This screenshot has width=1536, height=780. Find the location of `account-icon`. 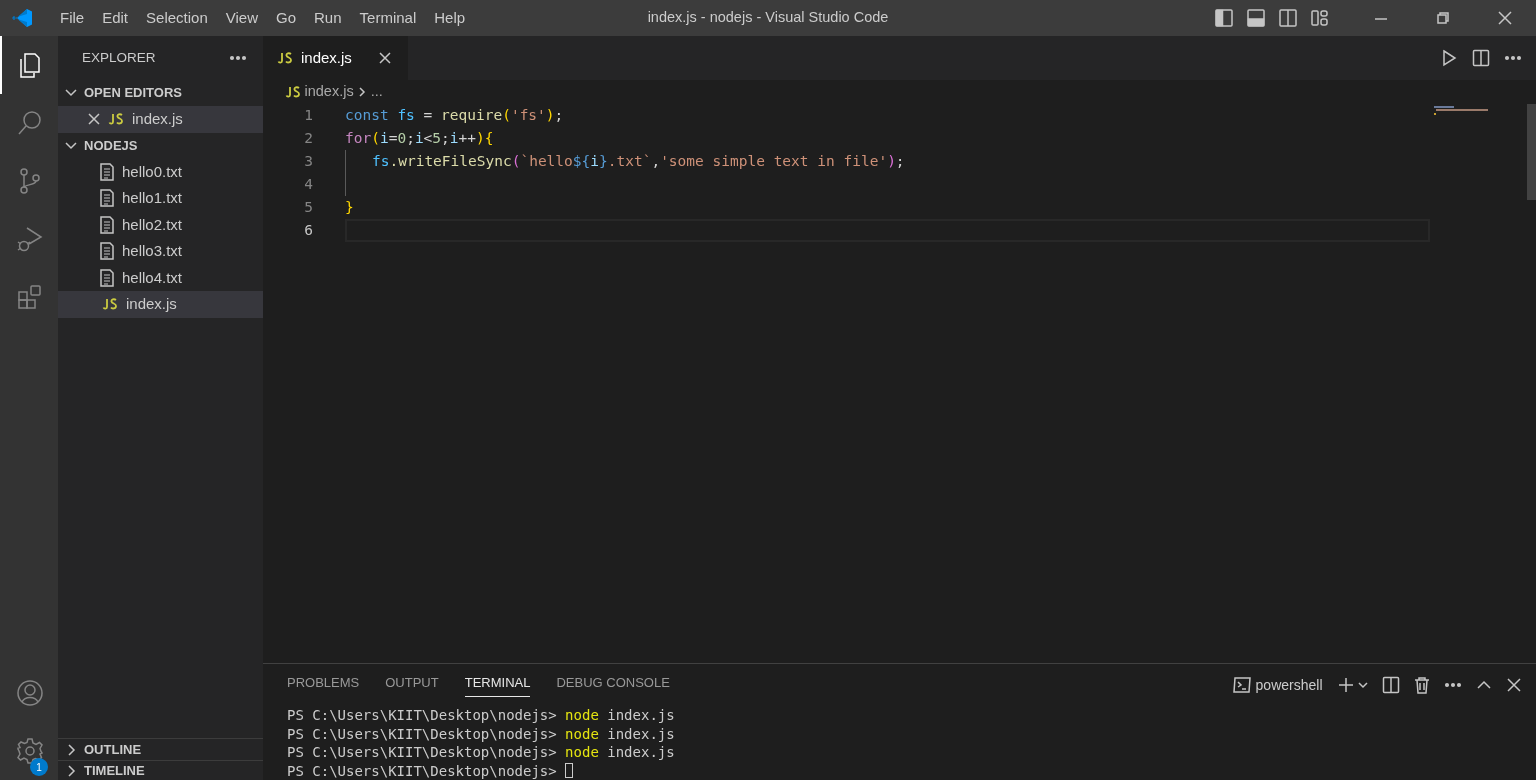

account-icon is located at coordinates (30, 693).